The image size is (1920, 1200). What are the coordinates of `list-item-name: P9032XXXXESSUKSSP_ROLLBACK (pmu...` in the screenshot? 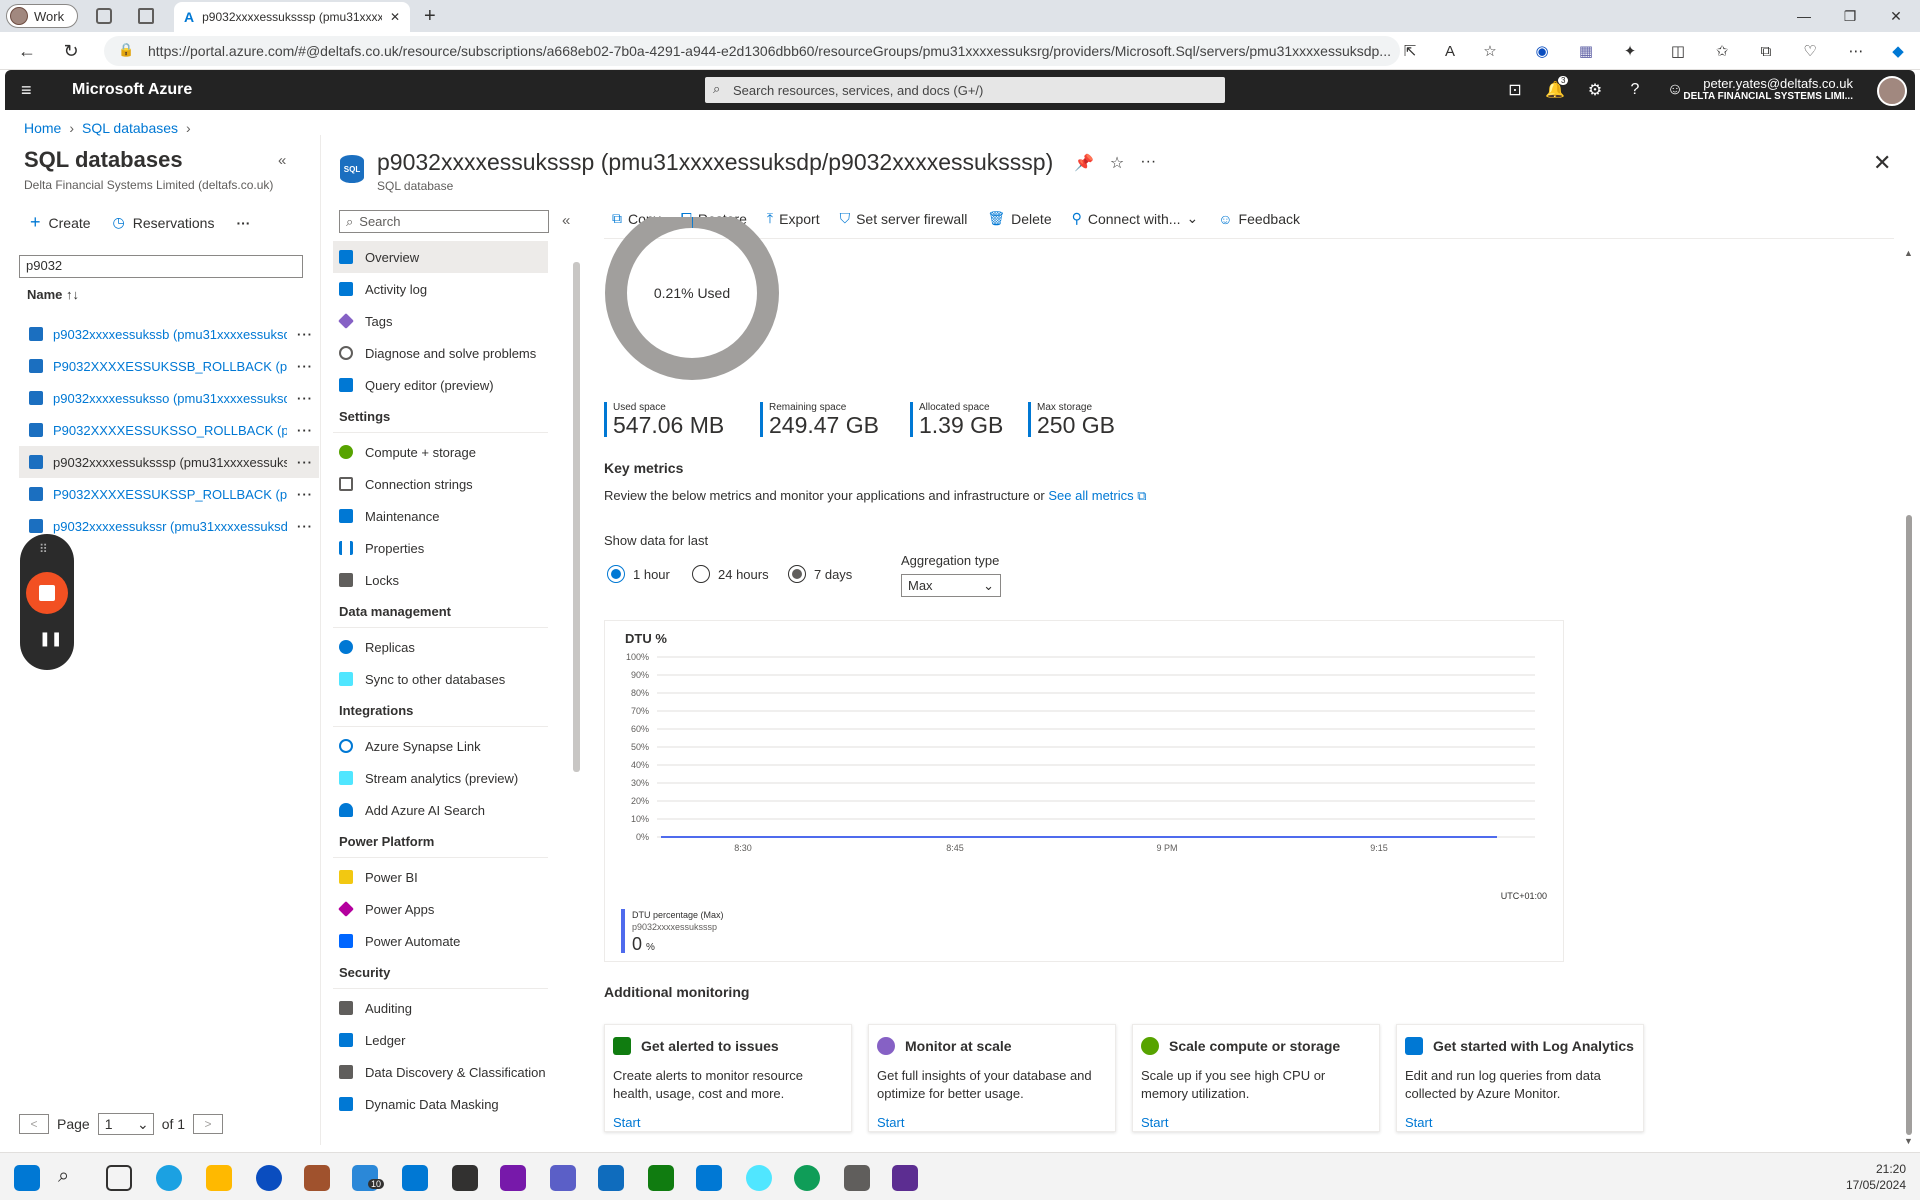 It's located at (170, 494).